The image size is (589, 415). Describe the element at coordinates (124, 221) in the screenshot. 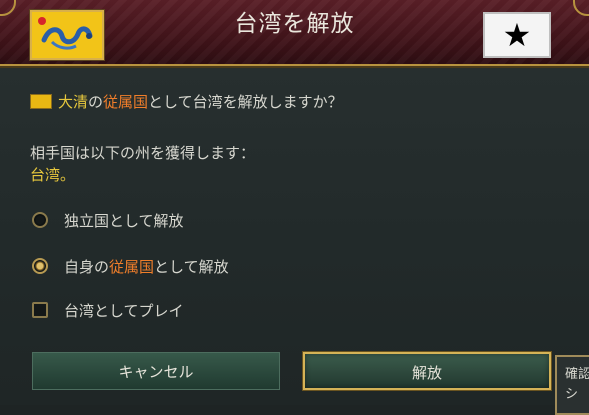

I see `option-independent-label: 独立国として解放` at that location.